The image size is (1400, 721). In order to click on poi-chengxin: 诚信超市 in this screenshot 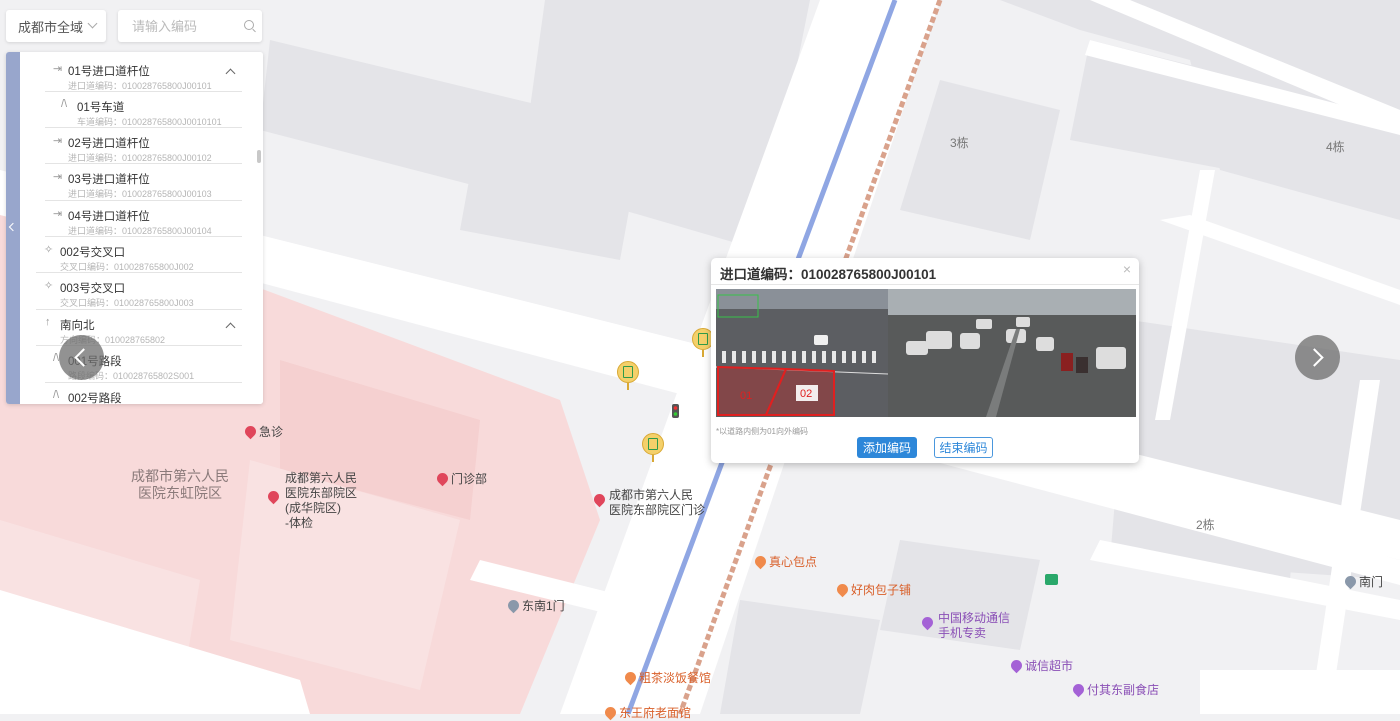, I will do `click(1040, 665)`.